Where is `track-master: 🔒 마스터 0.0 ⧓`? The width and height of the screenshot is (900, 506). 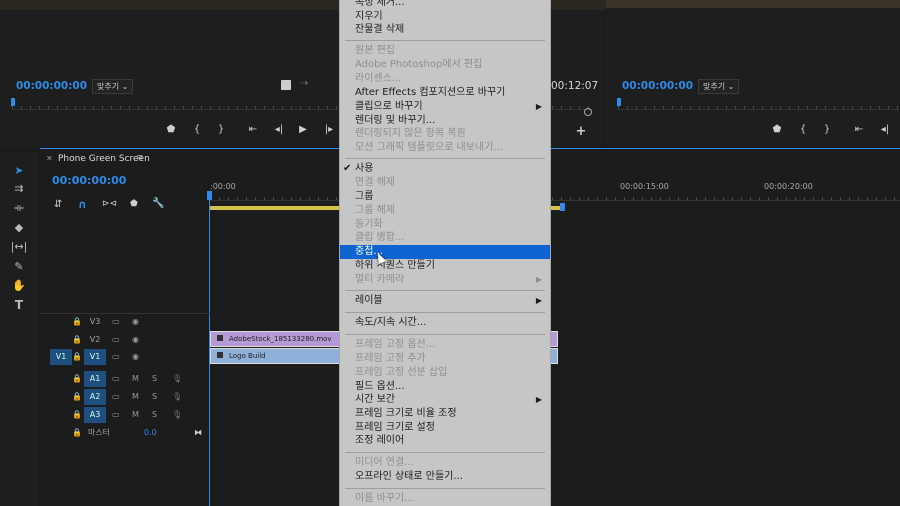
track-master: 🔒 마스터 0.0 ⧓ is located at coordinates (125, 432).